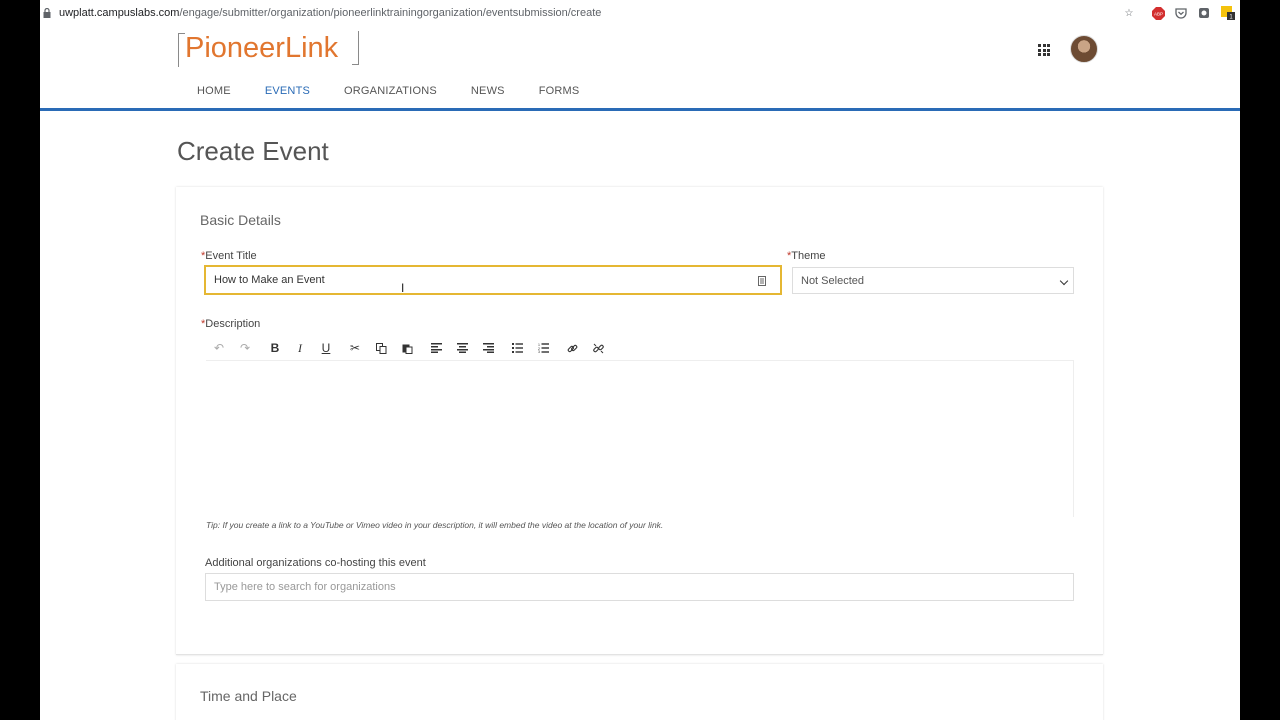 This screenshot has height=720, width=1280. What do you see at coordinates (355, 348) in the screenshot?
I see `cut-icon: ✂` at bounding box center [355, 348].